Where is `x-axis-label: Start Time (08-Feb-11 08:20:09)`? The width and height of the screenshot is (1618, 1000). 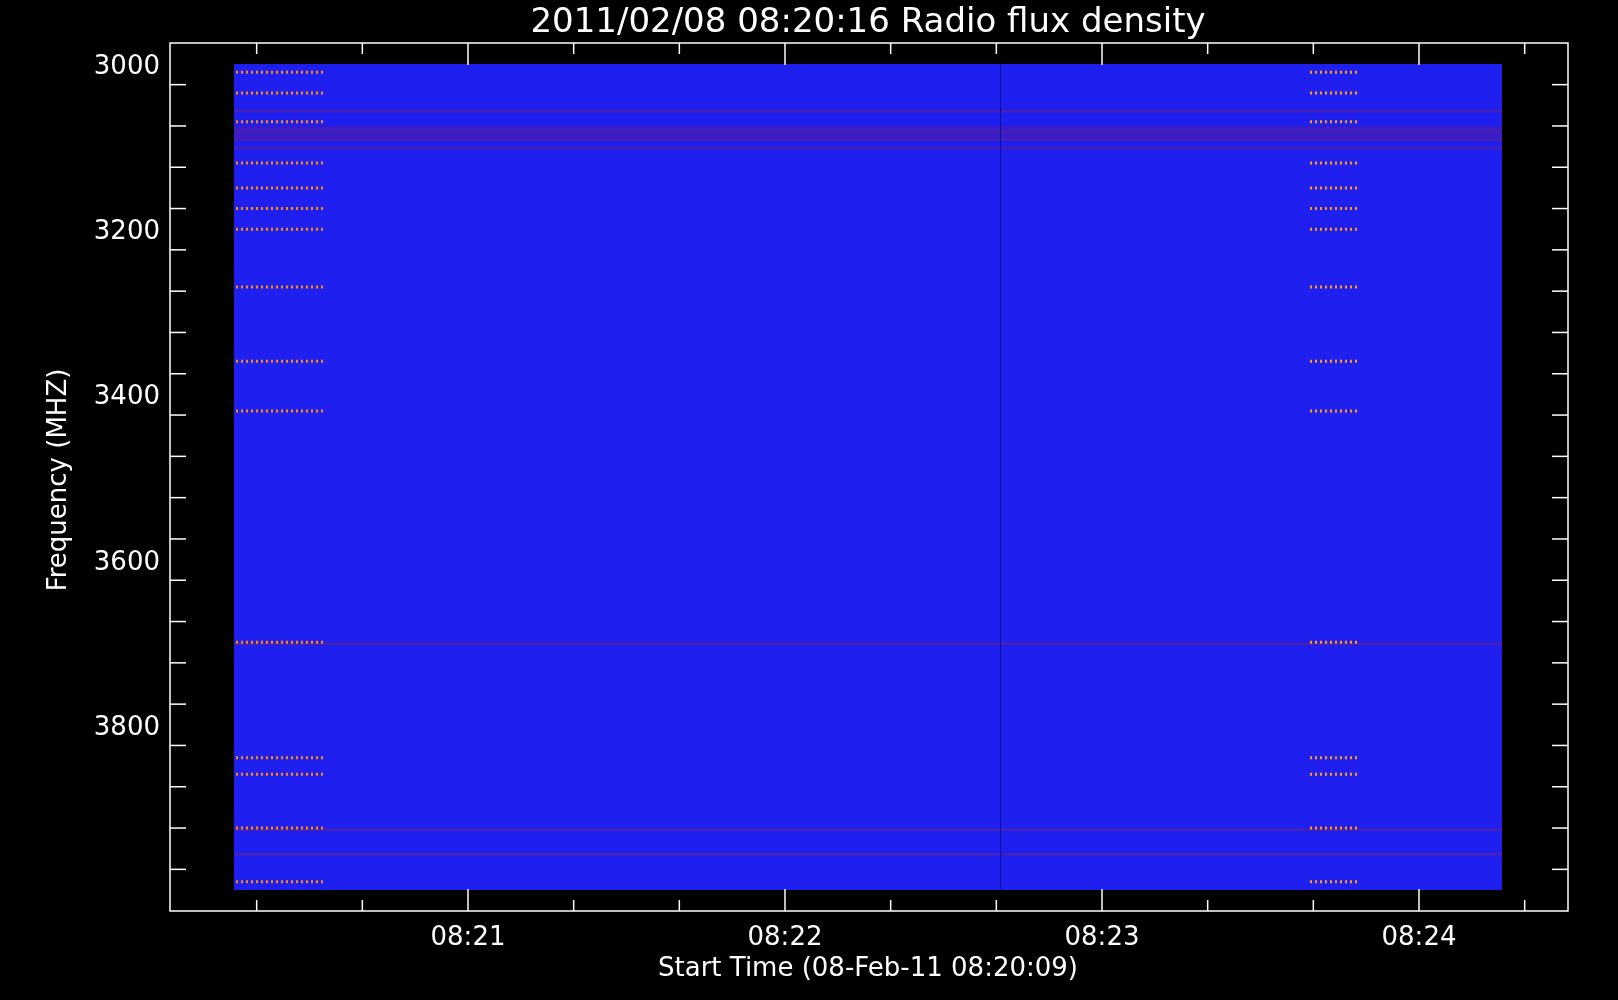
x-axis-label: Start Time (08-Feb-11 08:20:09) is located at coordinates (868, 967).